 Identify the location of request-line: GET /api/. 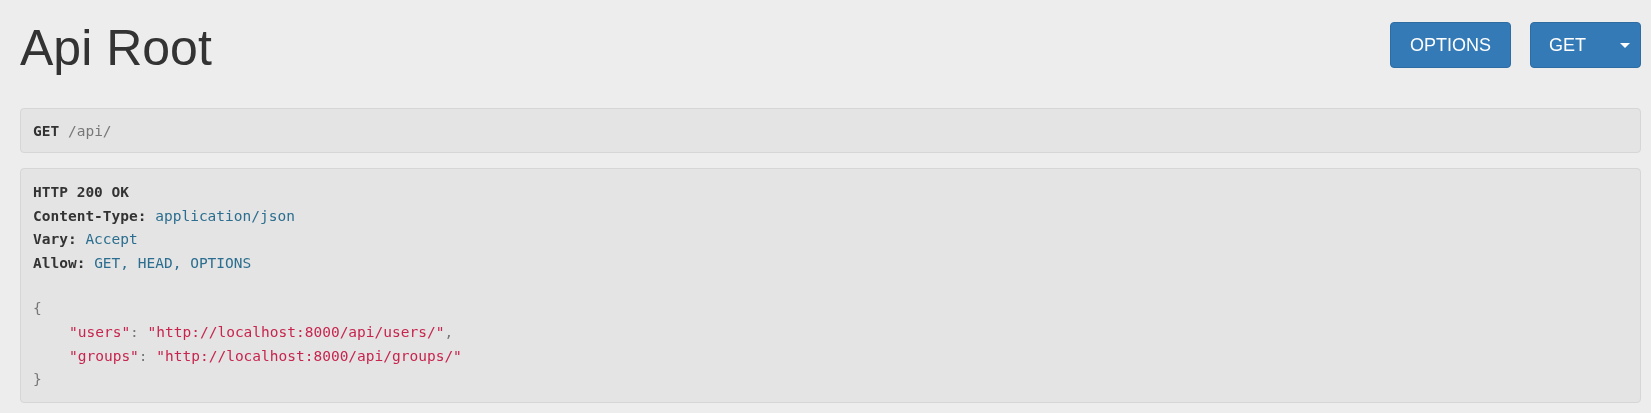
(72, 131).